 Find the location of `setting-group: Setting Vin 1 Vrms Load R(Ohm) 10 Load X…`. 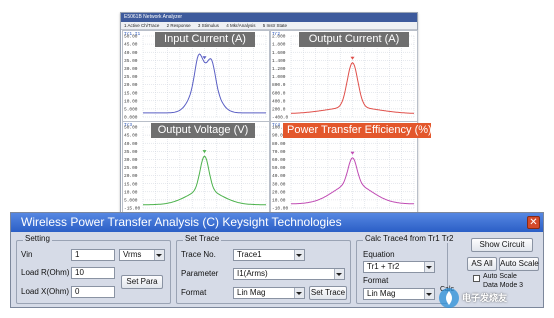

setting-group: Setting Vin 1 Vrms Load R(Ohm) 10 Load X… is located at coordinates (93, 269).